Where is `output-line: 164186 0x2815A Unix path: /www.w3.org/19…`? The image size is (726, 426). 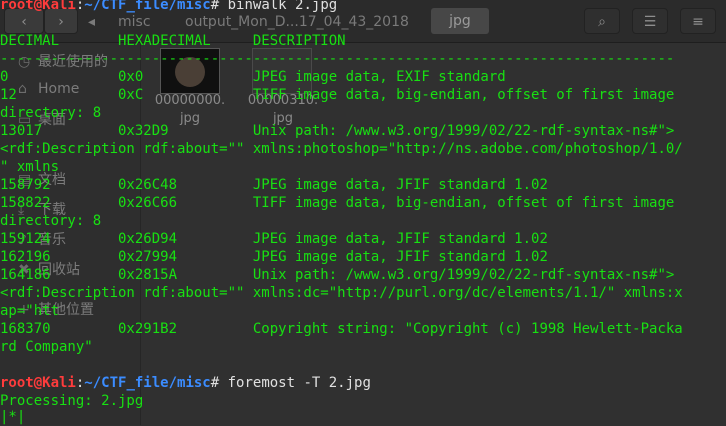 output-line: 164186 0x2815A Unix path: /www.w3.org/19… is located at coordinates (337, 275).